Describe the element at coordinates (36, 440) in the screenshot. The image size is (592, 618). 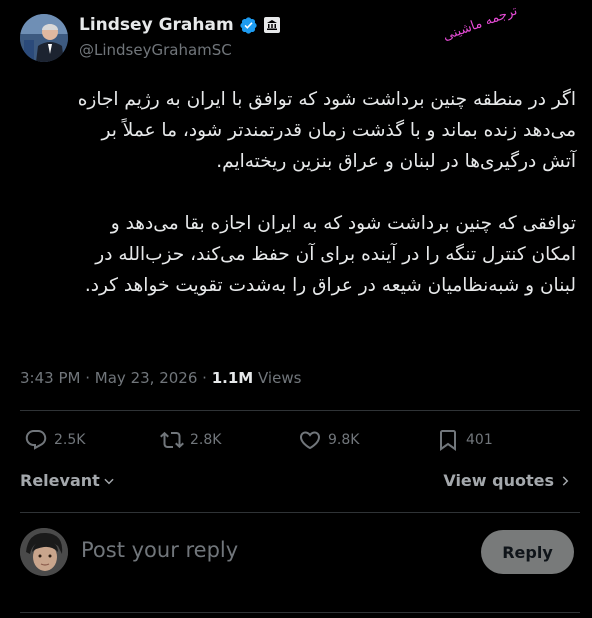
I see `reply-icon` at that location.